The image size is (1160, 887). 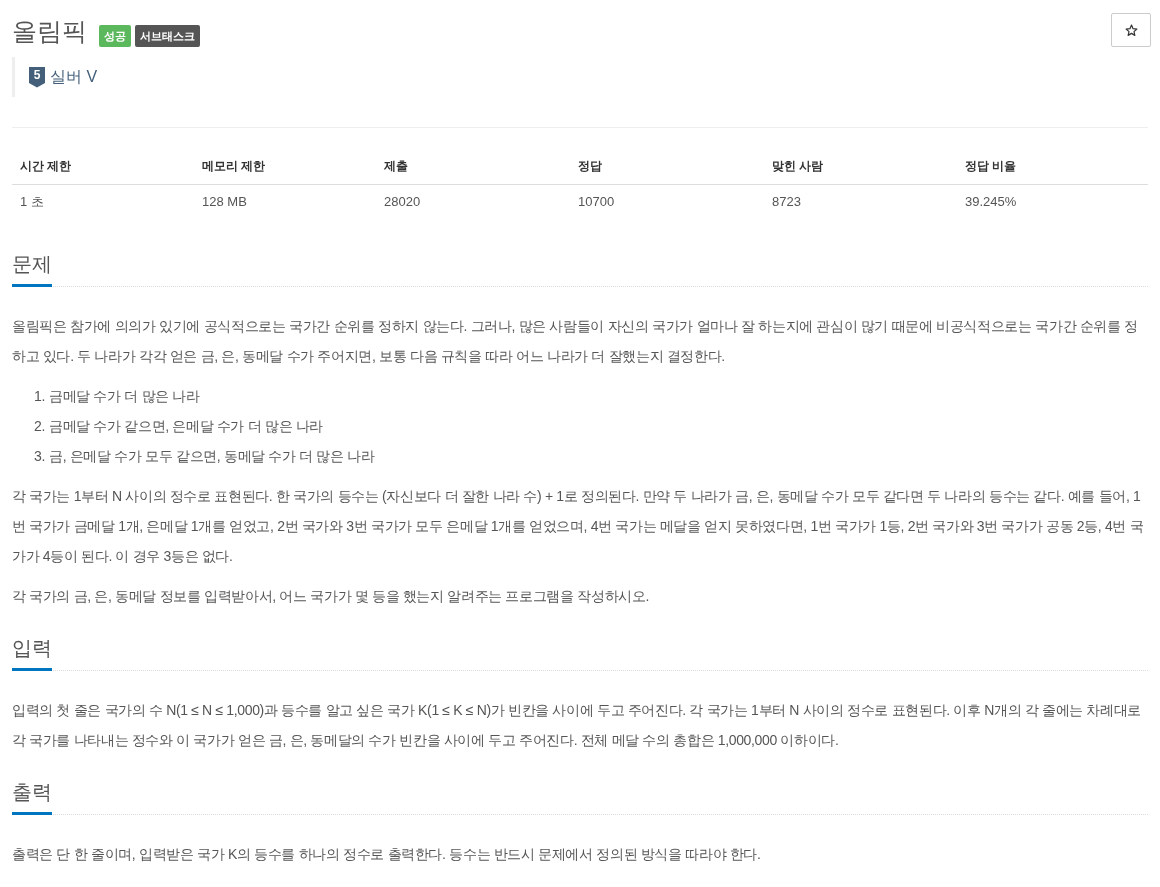 What do you see at coordinates (167, 36) in the screenshot?
I see `status-badge: 서브태스크` at bounding box center [167, 36].